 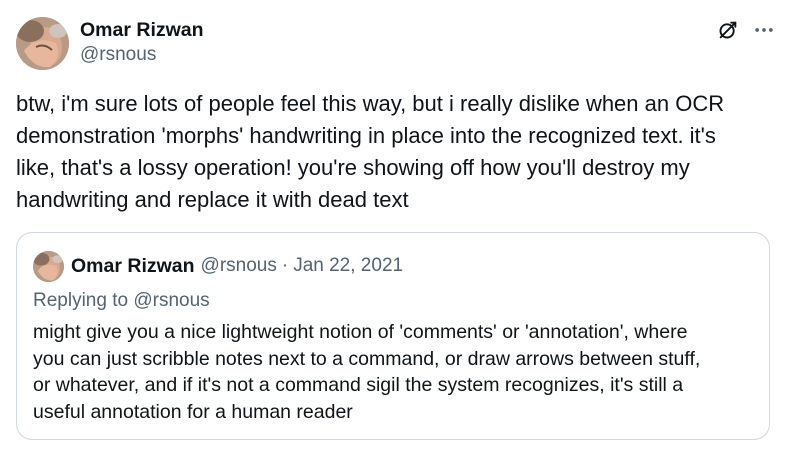 What do you see at coordinates (764, 30) in the screenshot?
I see `more-horizontal-icon` at bounding box center [764, 30].